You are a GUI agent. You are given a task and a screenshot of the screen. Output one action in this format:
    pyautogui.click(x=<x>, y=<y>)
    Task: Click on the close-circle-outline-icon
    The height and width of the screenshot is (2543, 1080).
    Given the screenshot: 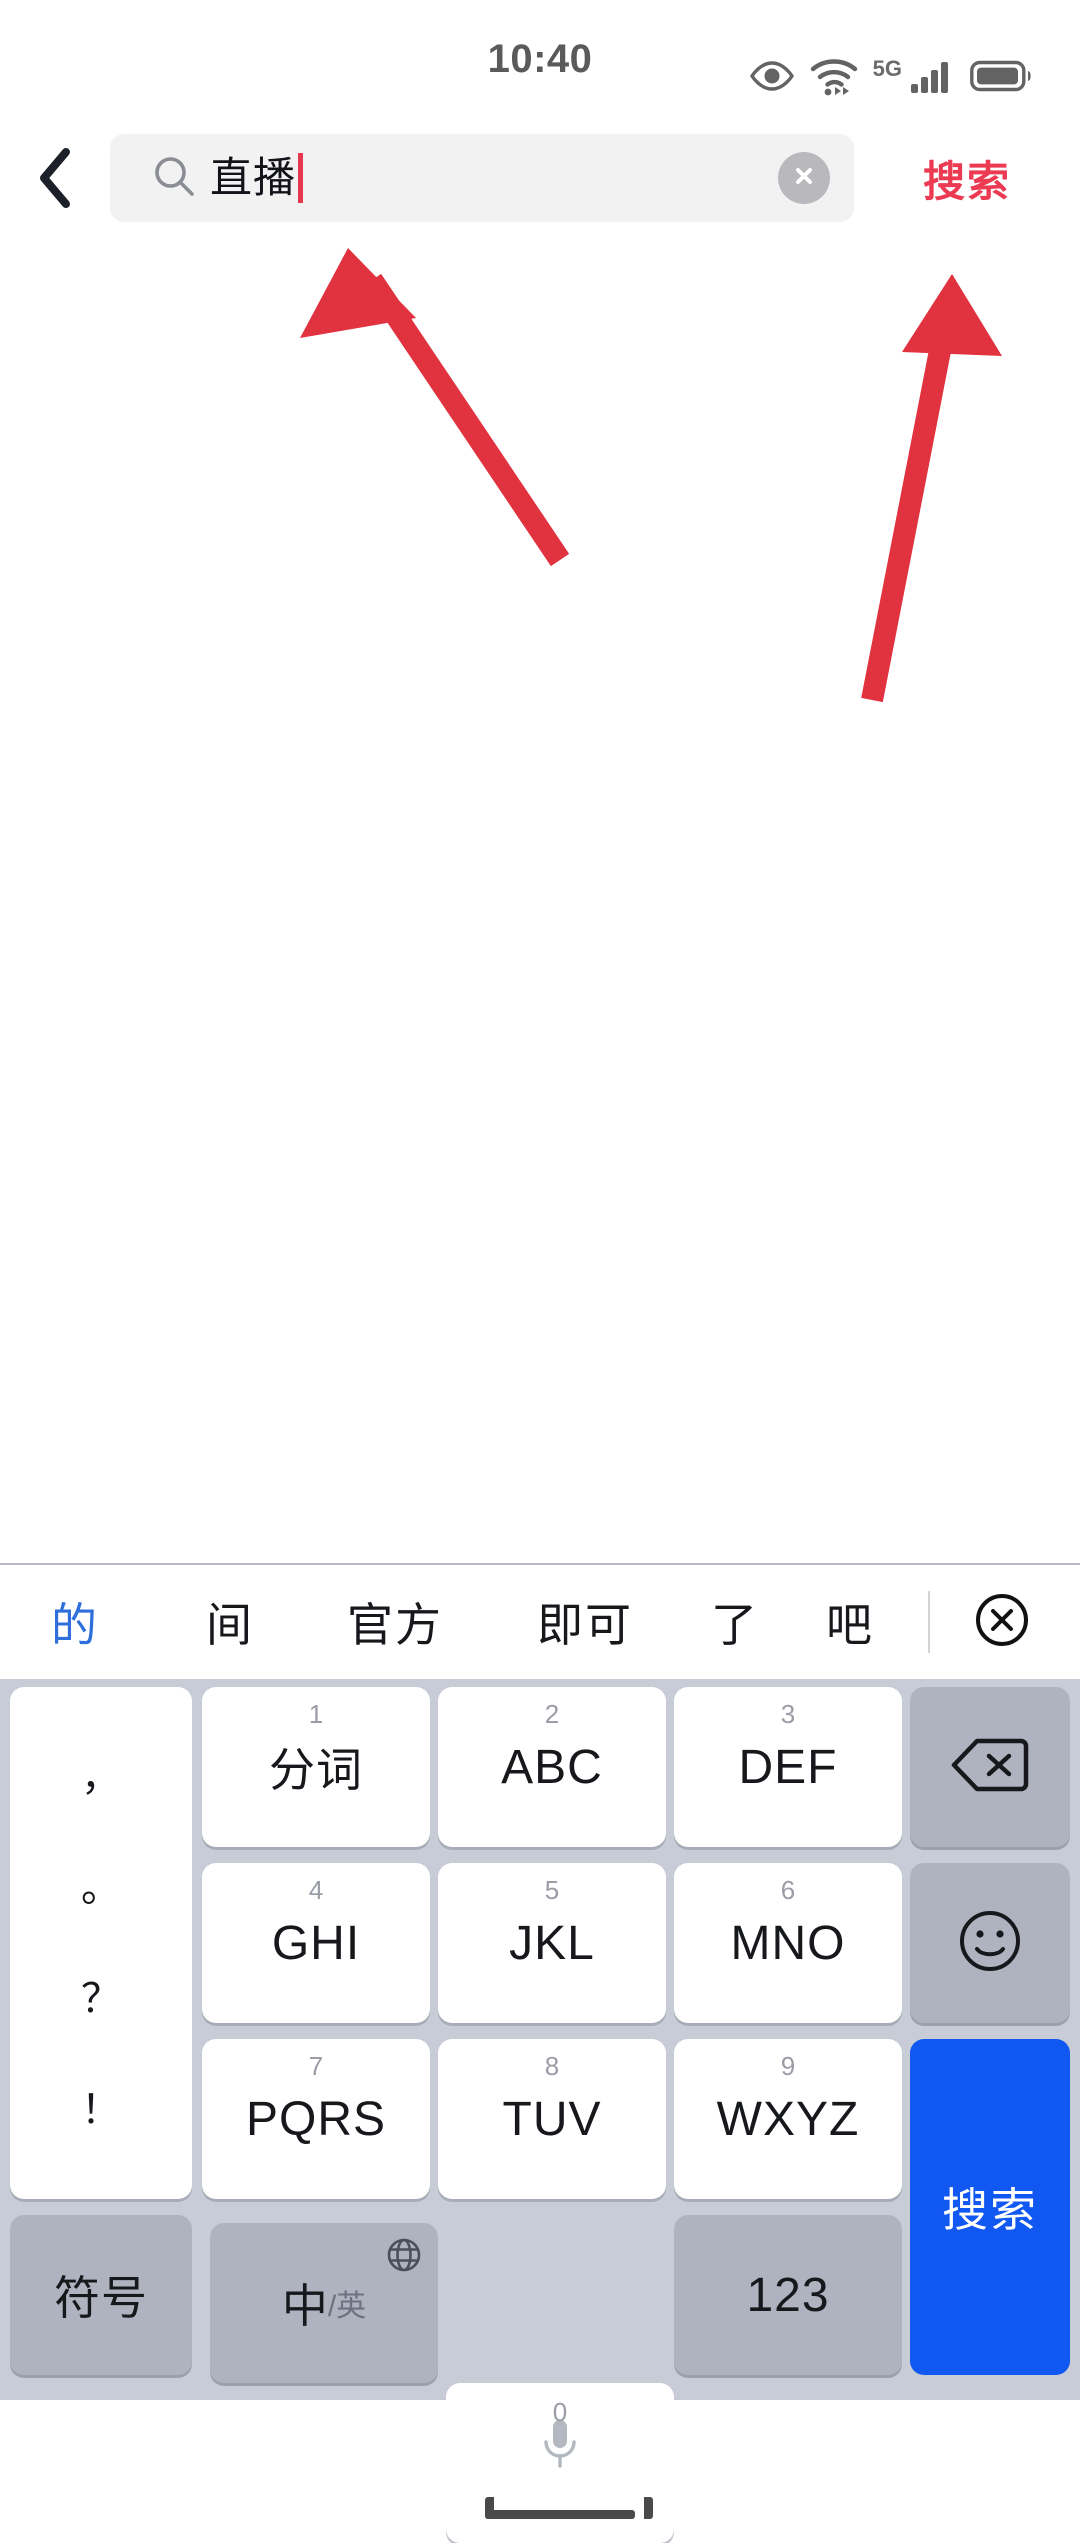 What is the action you would take?
    pyautogui.click(x=1002, y=1622)
    